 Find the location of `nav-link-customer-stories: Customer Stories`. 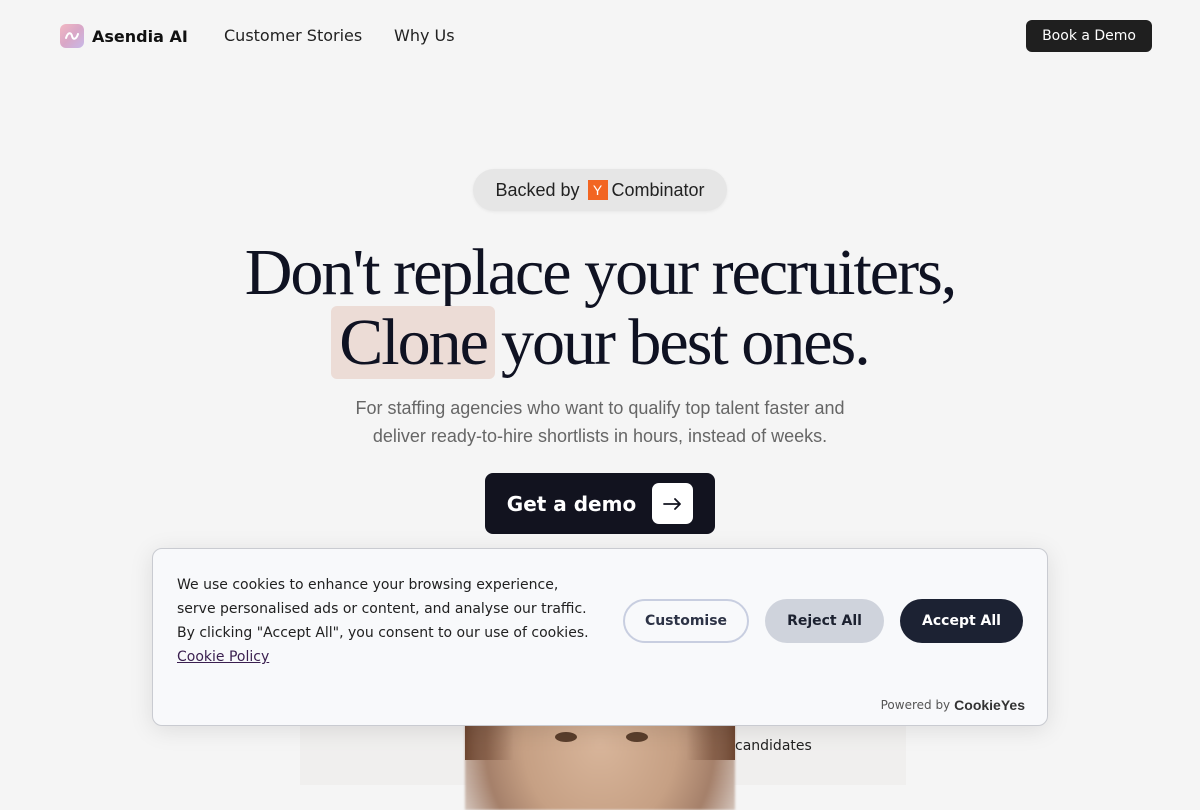

nav-link-customer-stories: Customer Stories is located at coordinates (293, 35).